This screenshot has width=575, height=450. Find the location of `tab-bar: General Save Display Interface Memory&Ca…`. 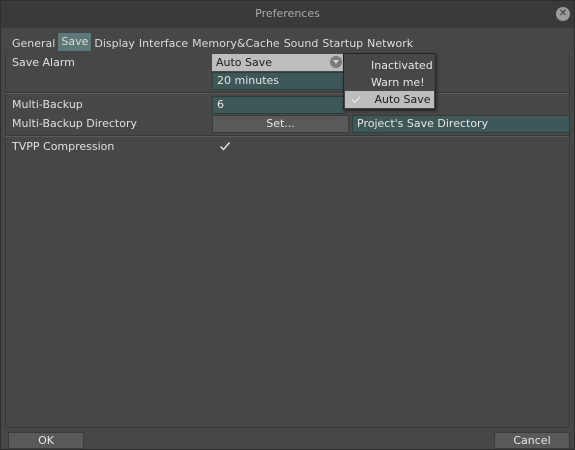

tab-bar: General Save Display Interface Memory&Ca… is located at coordinates (213, 42).